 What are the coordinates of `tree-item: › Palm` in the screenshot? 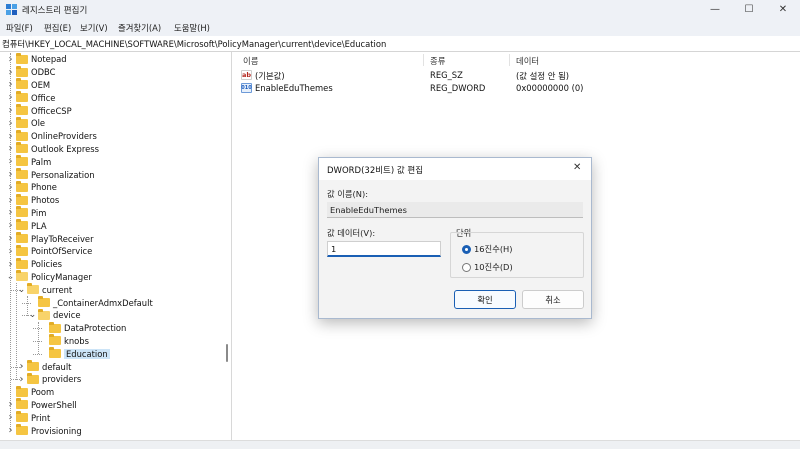 It's located at (28, 161).